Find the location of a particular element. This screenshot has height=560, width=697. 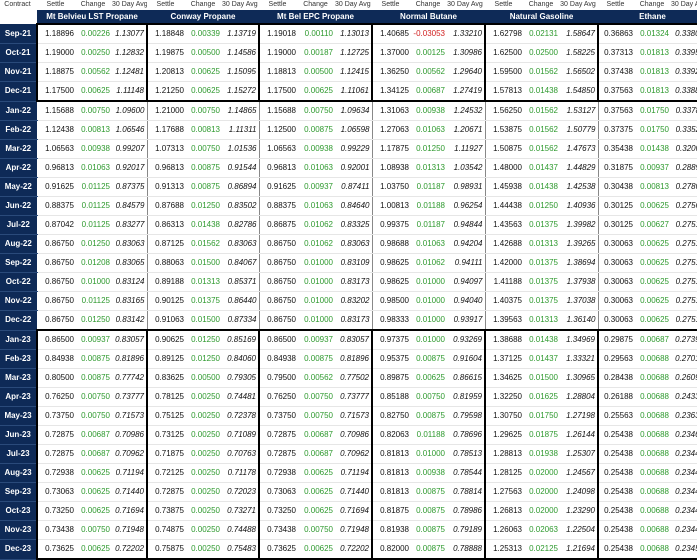

avg-30day-cell: 1.14865 is located at coordinates (241, 110).